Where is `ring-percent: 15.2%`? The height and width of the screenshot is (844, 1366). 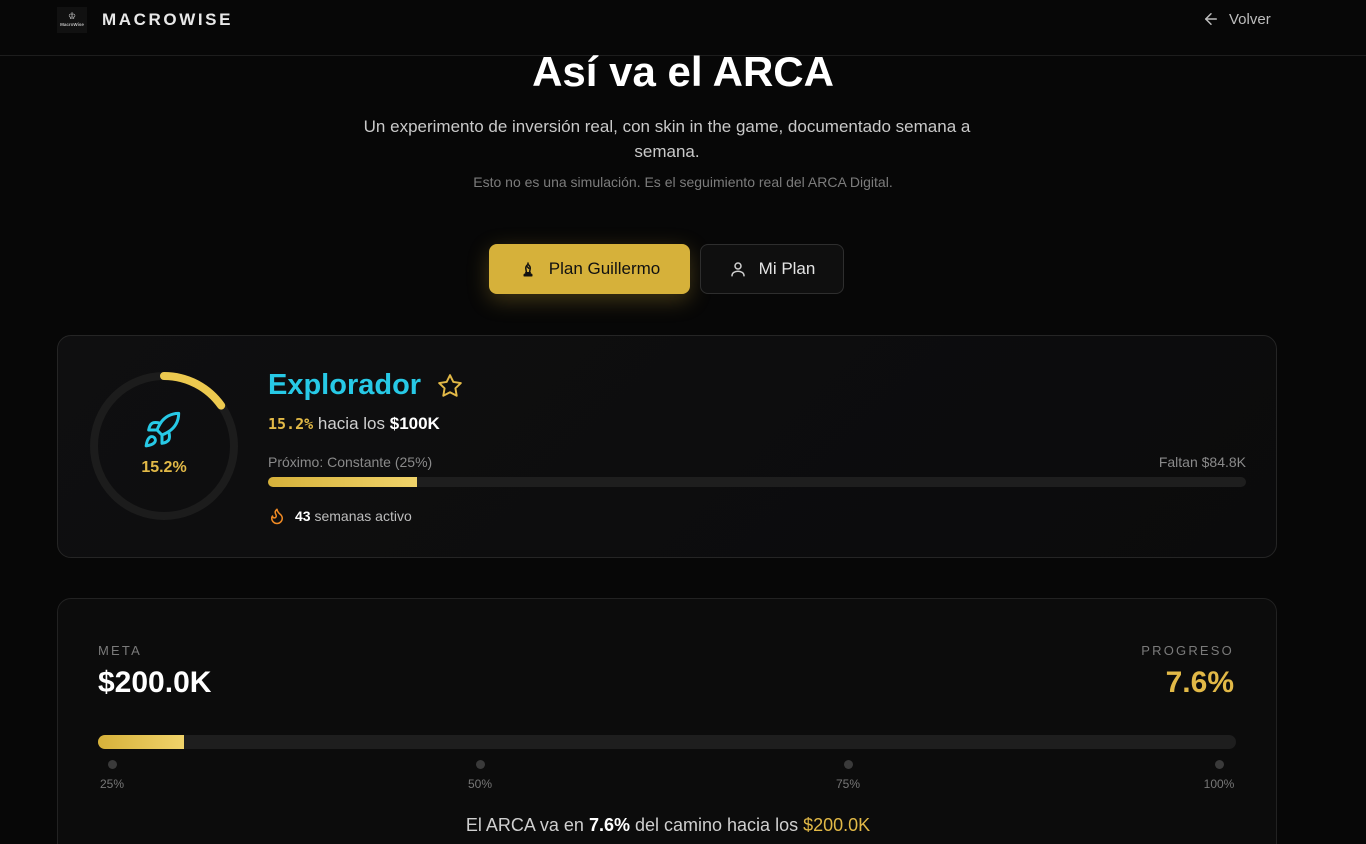 ring-percent: 15.2% is located at coordinates (164, 467).